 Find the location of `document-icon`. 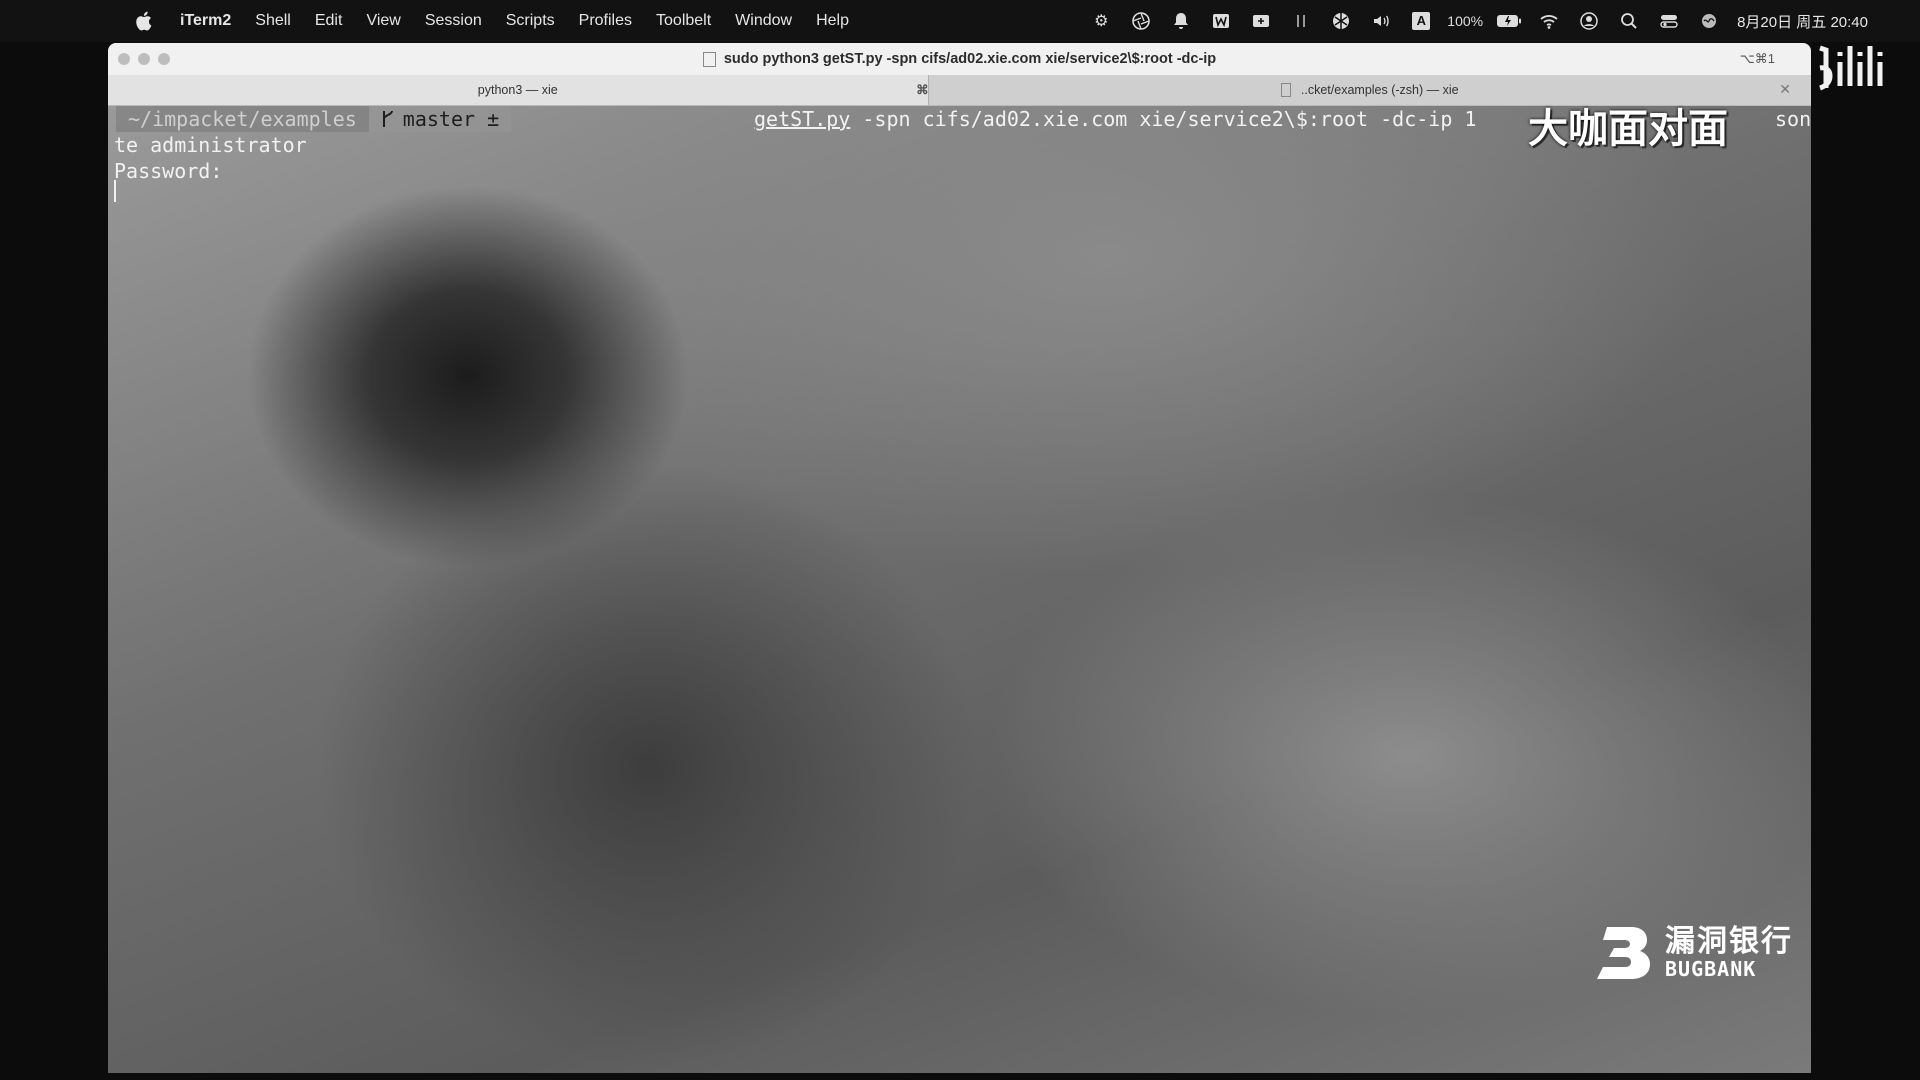

document-icon is located at coordinates (709, 59).